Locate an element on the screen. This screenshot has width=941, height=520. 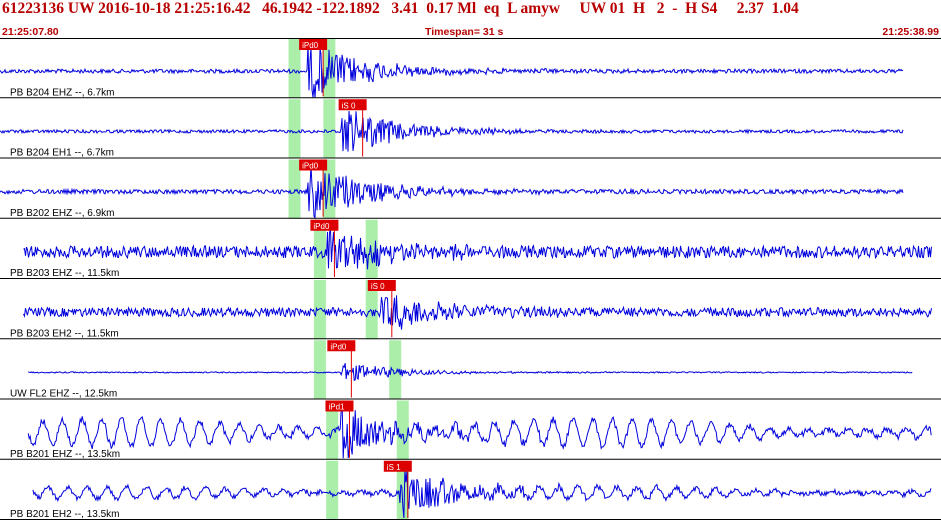
channel-row: iPd0 PB B202 EHZ --, 6.9km is located at coordinates (470, 189).